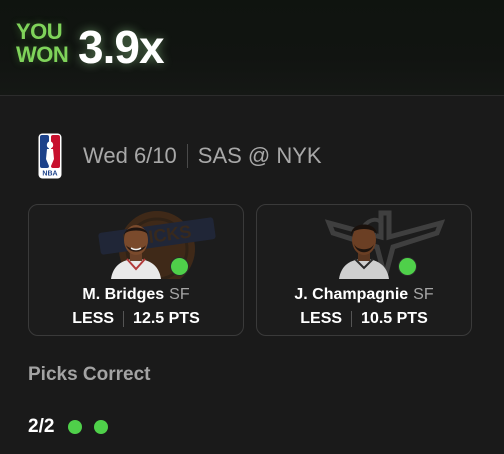 This screenshot has width=504, height=454. I want to click on player-info: M. Bridges SF, so click(136, 295).